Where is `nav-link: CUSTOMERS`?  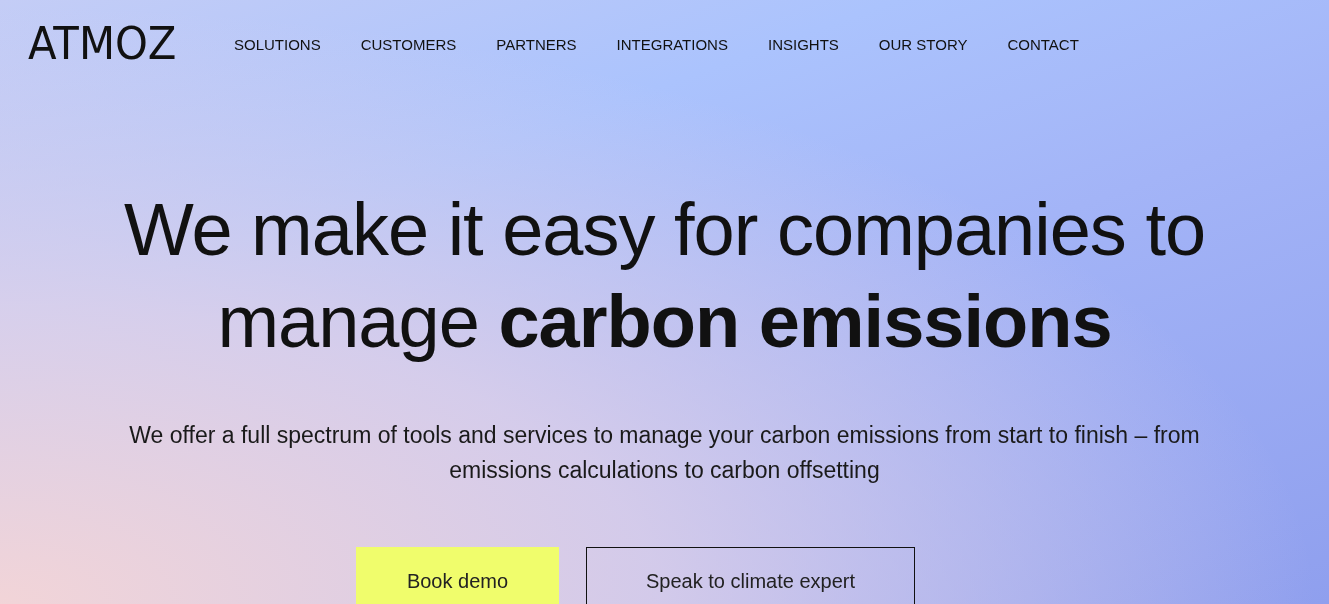
nav-link: CUSTOMERS is located at coordinates (408, 44).